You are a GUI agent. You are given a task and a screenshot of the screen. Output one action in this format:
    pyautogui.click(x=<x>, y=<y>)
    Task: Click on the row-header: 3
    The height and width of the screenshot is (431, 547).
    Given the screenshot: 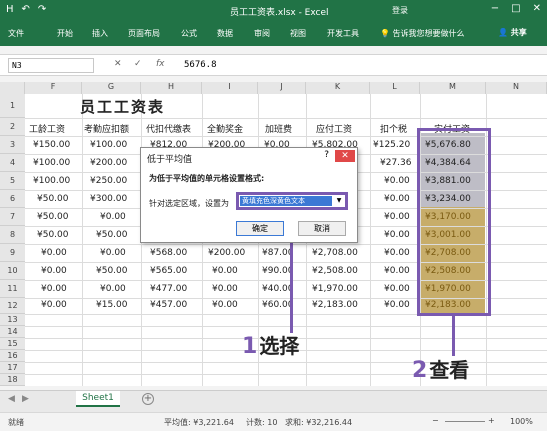 What is the action you would take?
    pyautogui.click(x=12, y=145)
    